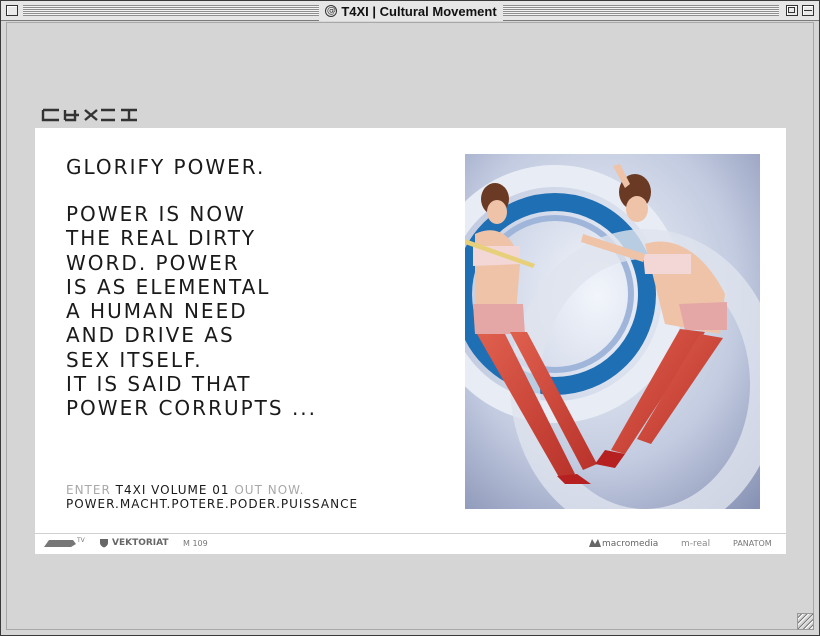 This screenshot has width=820, height=636. I want to click on title-bar: @ T4XI | Cultural Movement, so click(410, 11).